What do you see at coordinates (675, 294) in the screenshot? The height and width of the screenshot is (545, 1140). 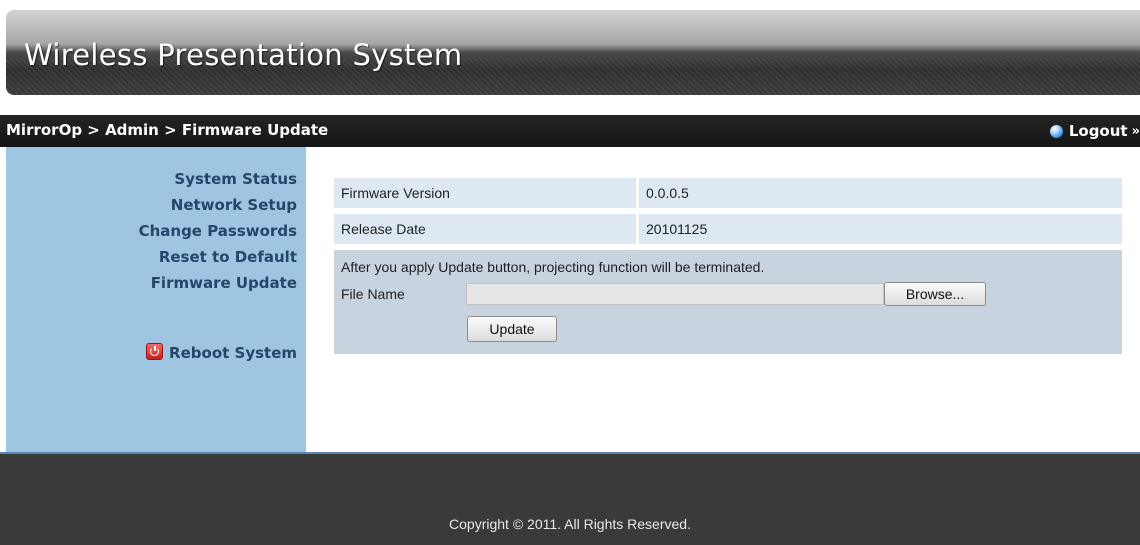 I see `file-name-input` at bounding box center [675, 294].